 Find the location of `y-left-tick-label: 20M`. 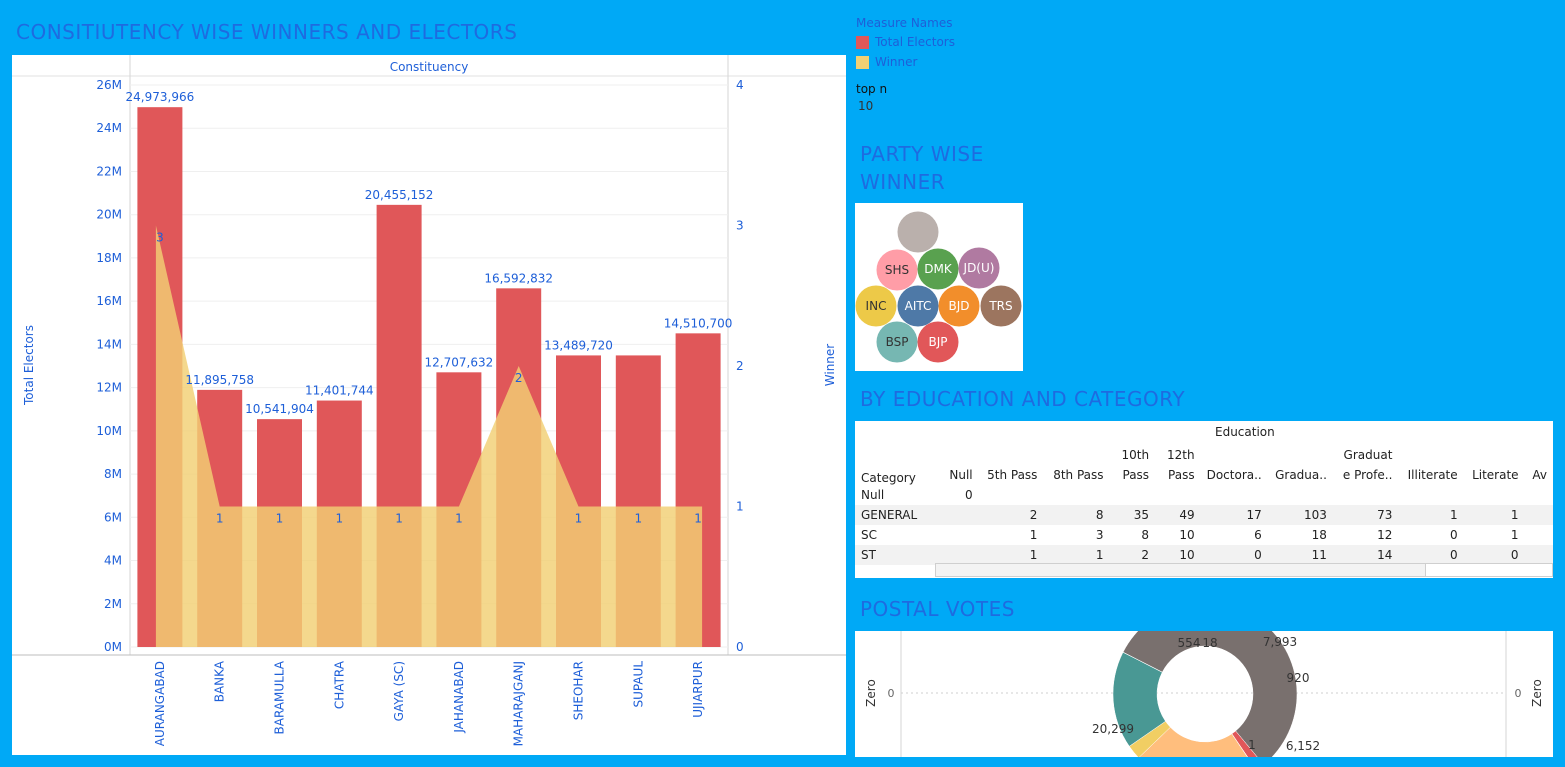

y-left-tick-label: 20M is located at coordinates (109, 215).